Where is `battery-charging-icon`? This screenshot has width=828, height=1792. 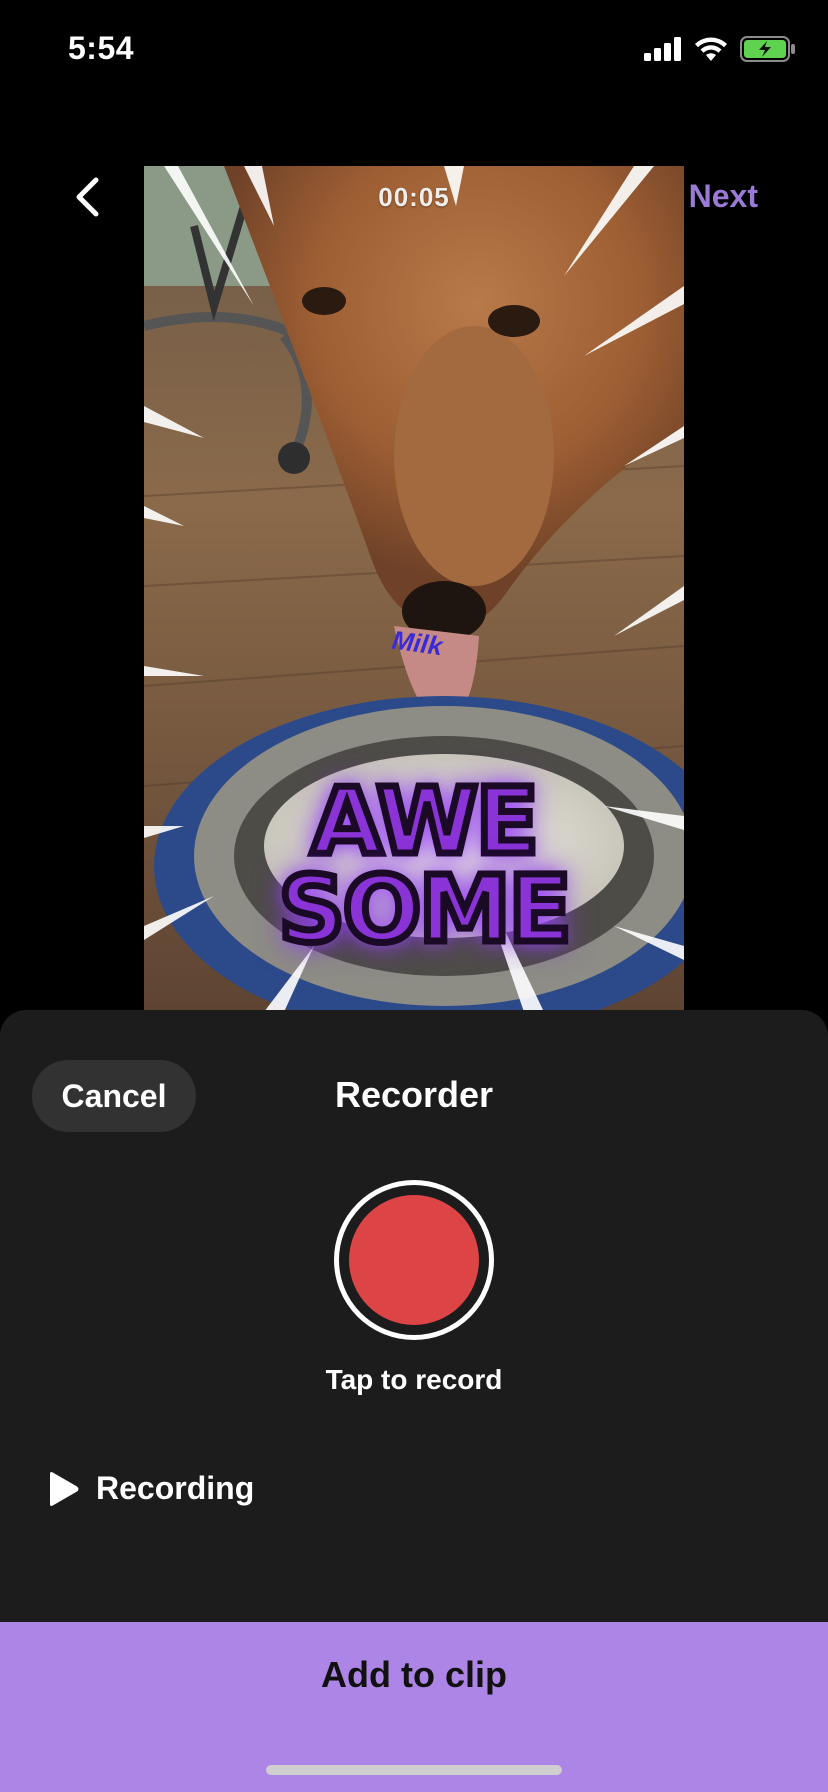 battery-charging-icon is located at coordinates (767, 49).